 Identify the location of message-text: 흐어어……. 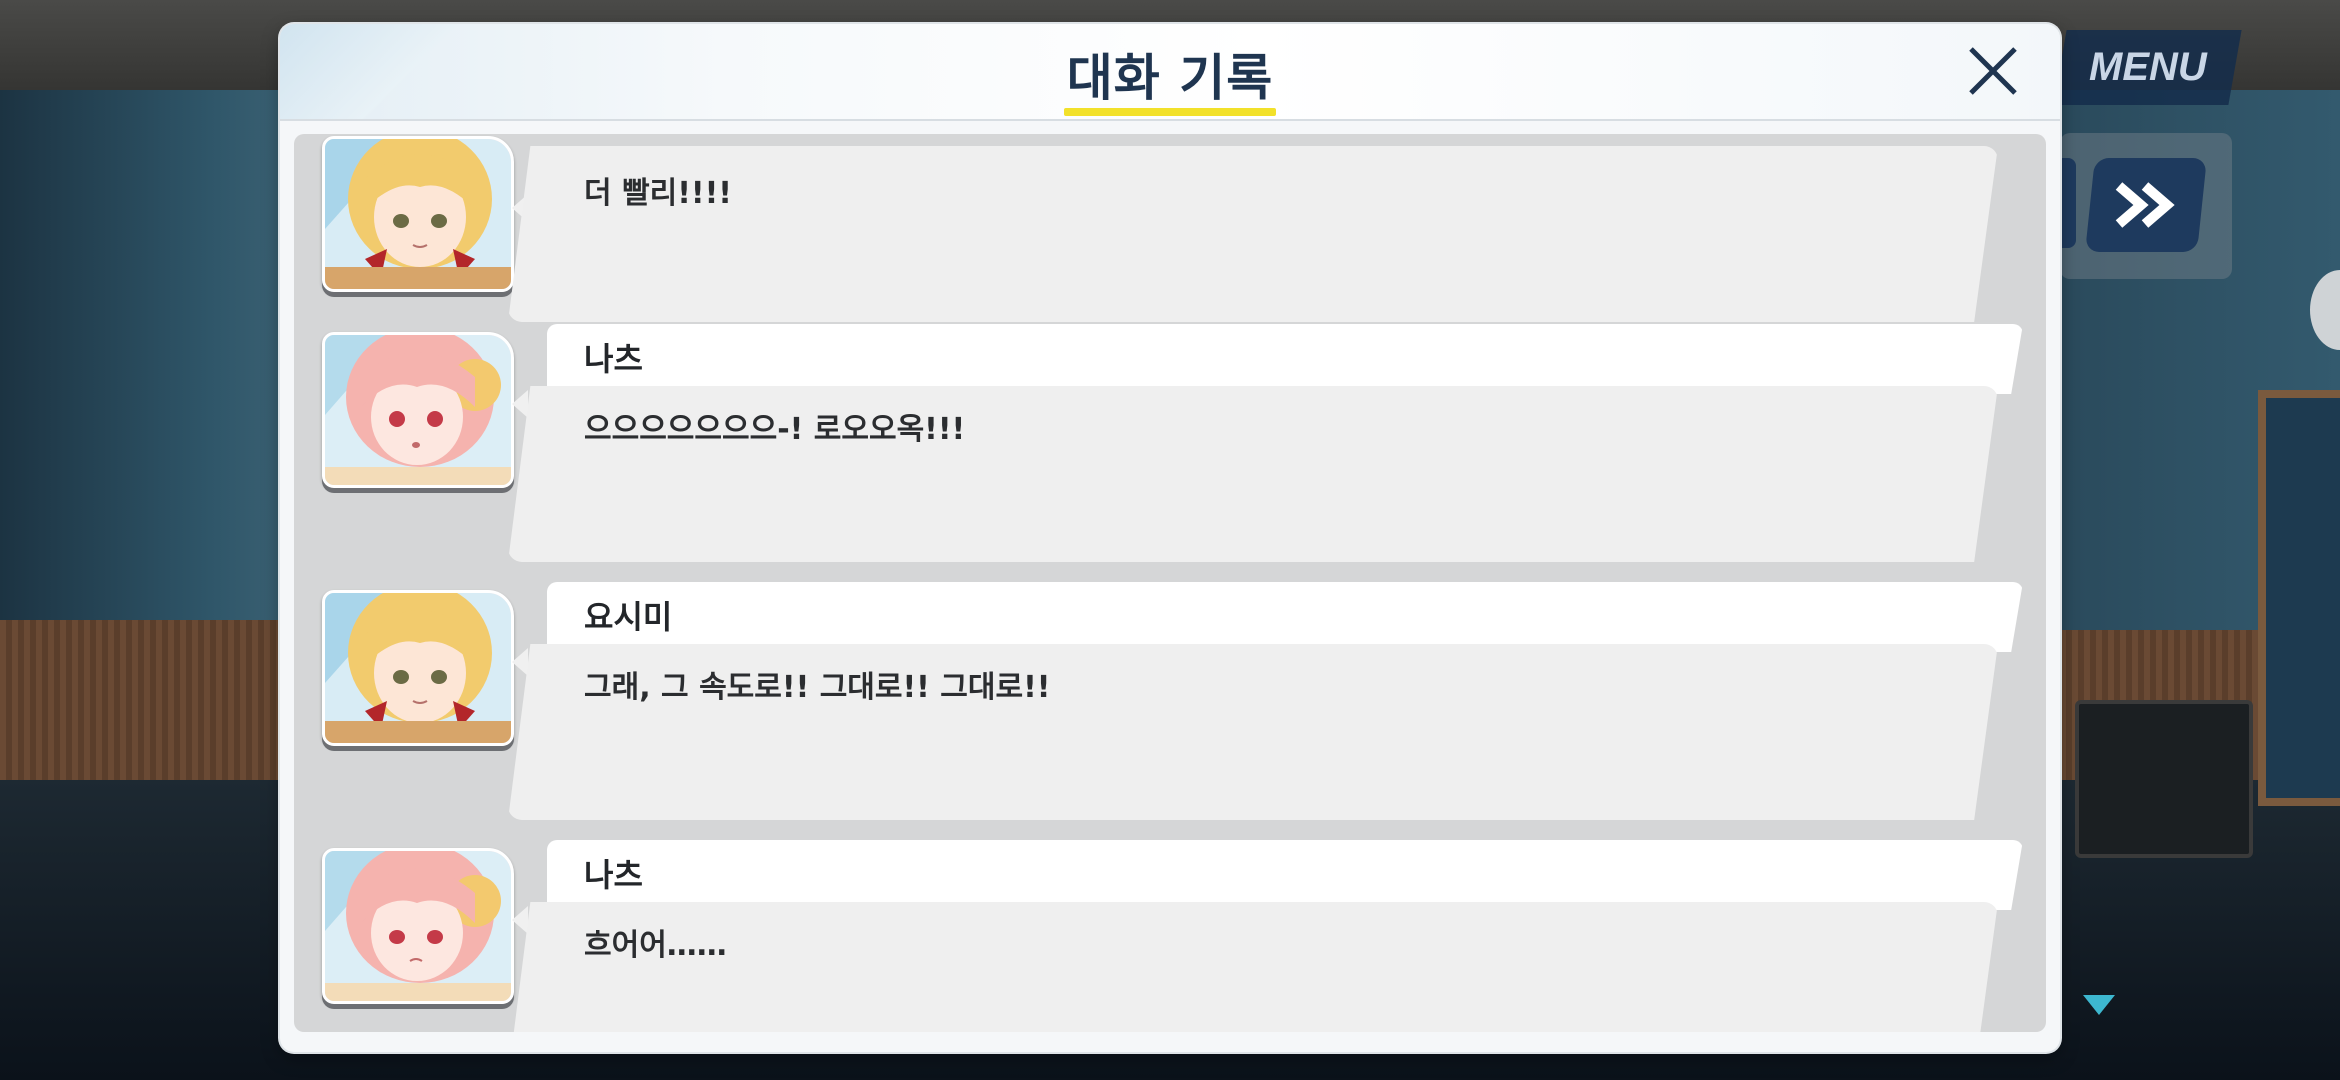
(655, 945).